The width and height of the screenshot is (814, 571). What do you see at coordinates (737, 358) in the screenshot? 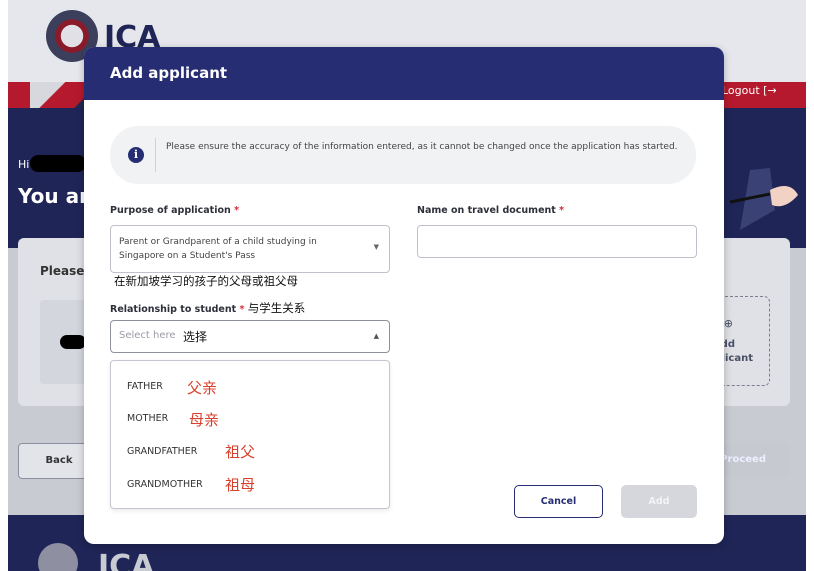
I see `add-tile-label-2: licant` at bounding box center [737, 358].